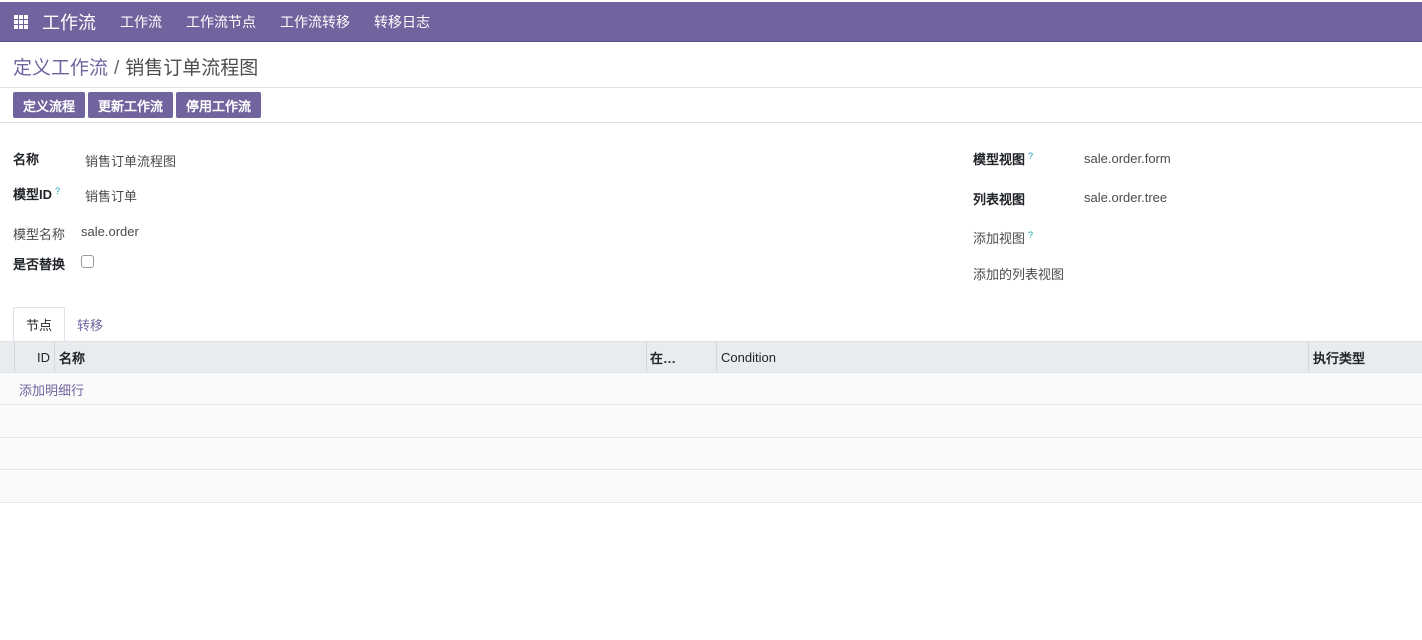  What do you see at coordinates (21, 21) in the screenshot?
I see `apps-grid-icon` at bounding box center [21, 21].